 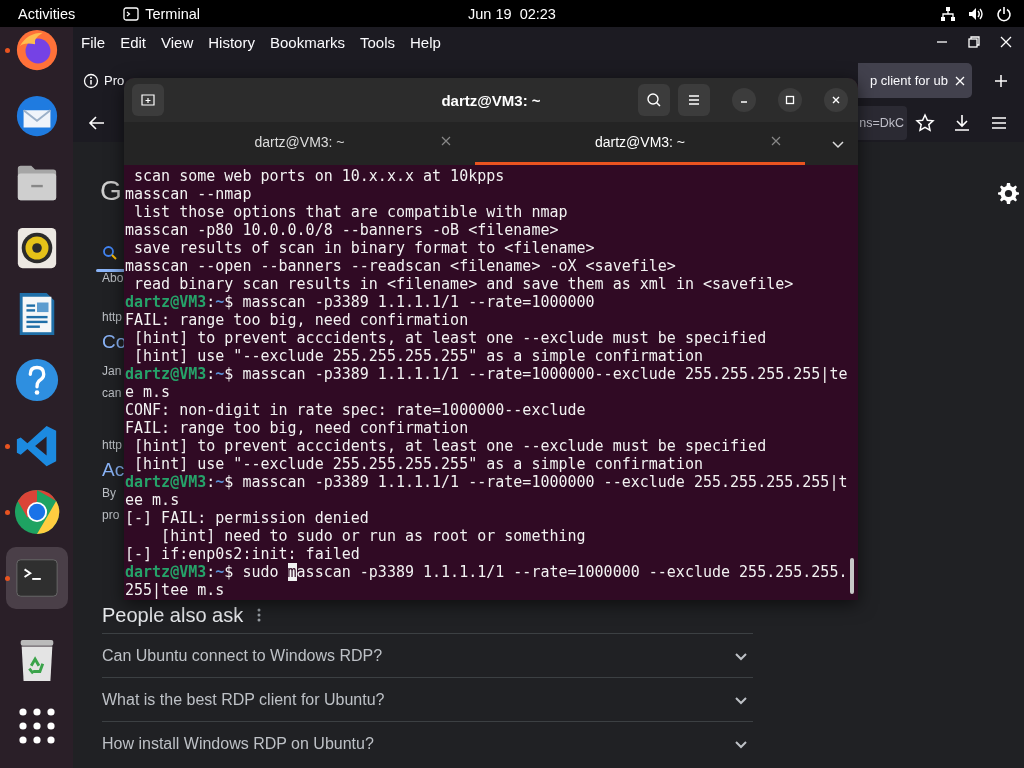 What do you see at coordinates (152, 500) in the screenshot?
I see `terminal-output-line: ee m.s` at bounding box center [152, 500].